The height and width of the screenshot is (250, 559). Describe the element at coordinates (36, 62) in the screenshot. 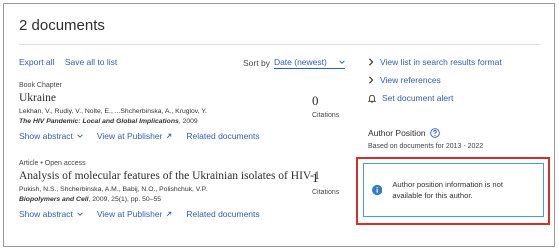

I see `export-all-button: Export all` at that location.